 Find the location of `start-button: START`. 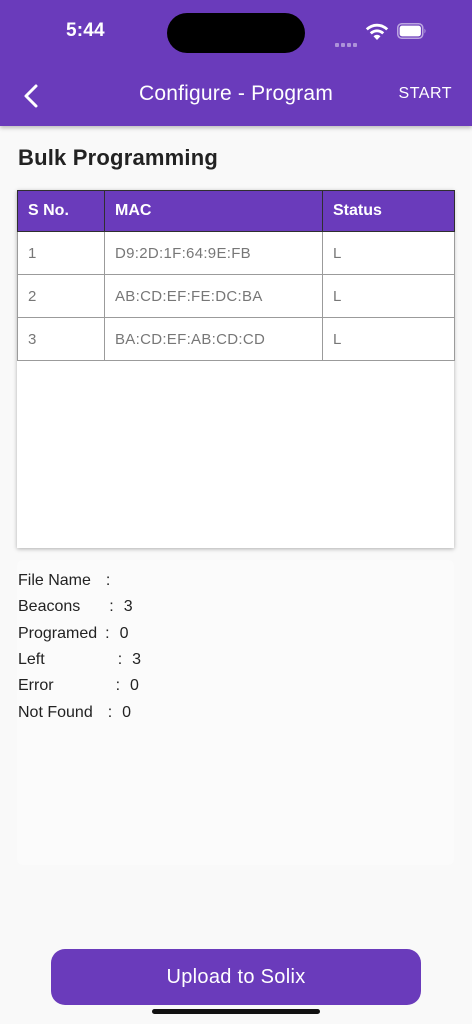

start-button: START is located at coordinates (425, 94).